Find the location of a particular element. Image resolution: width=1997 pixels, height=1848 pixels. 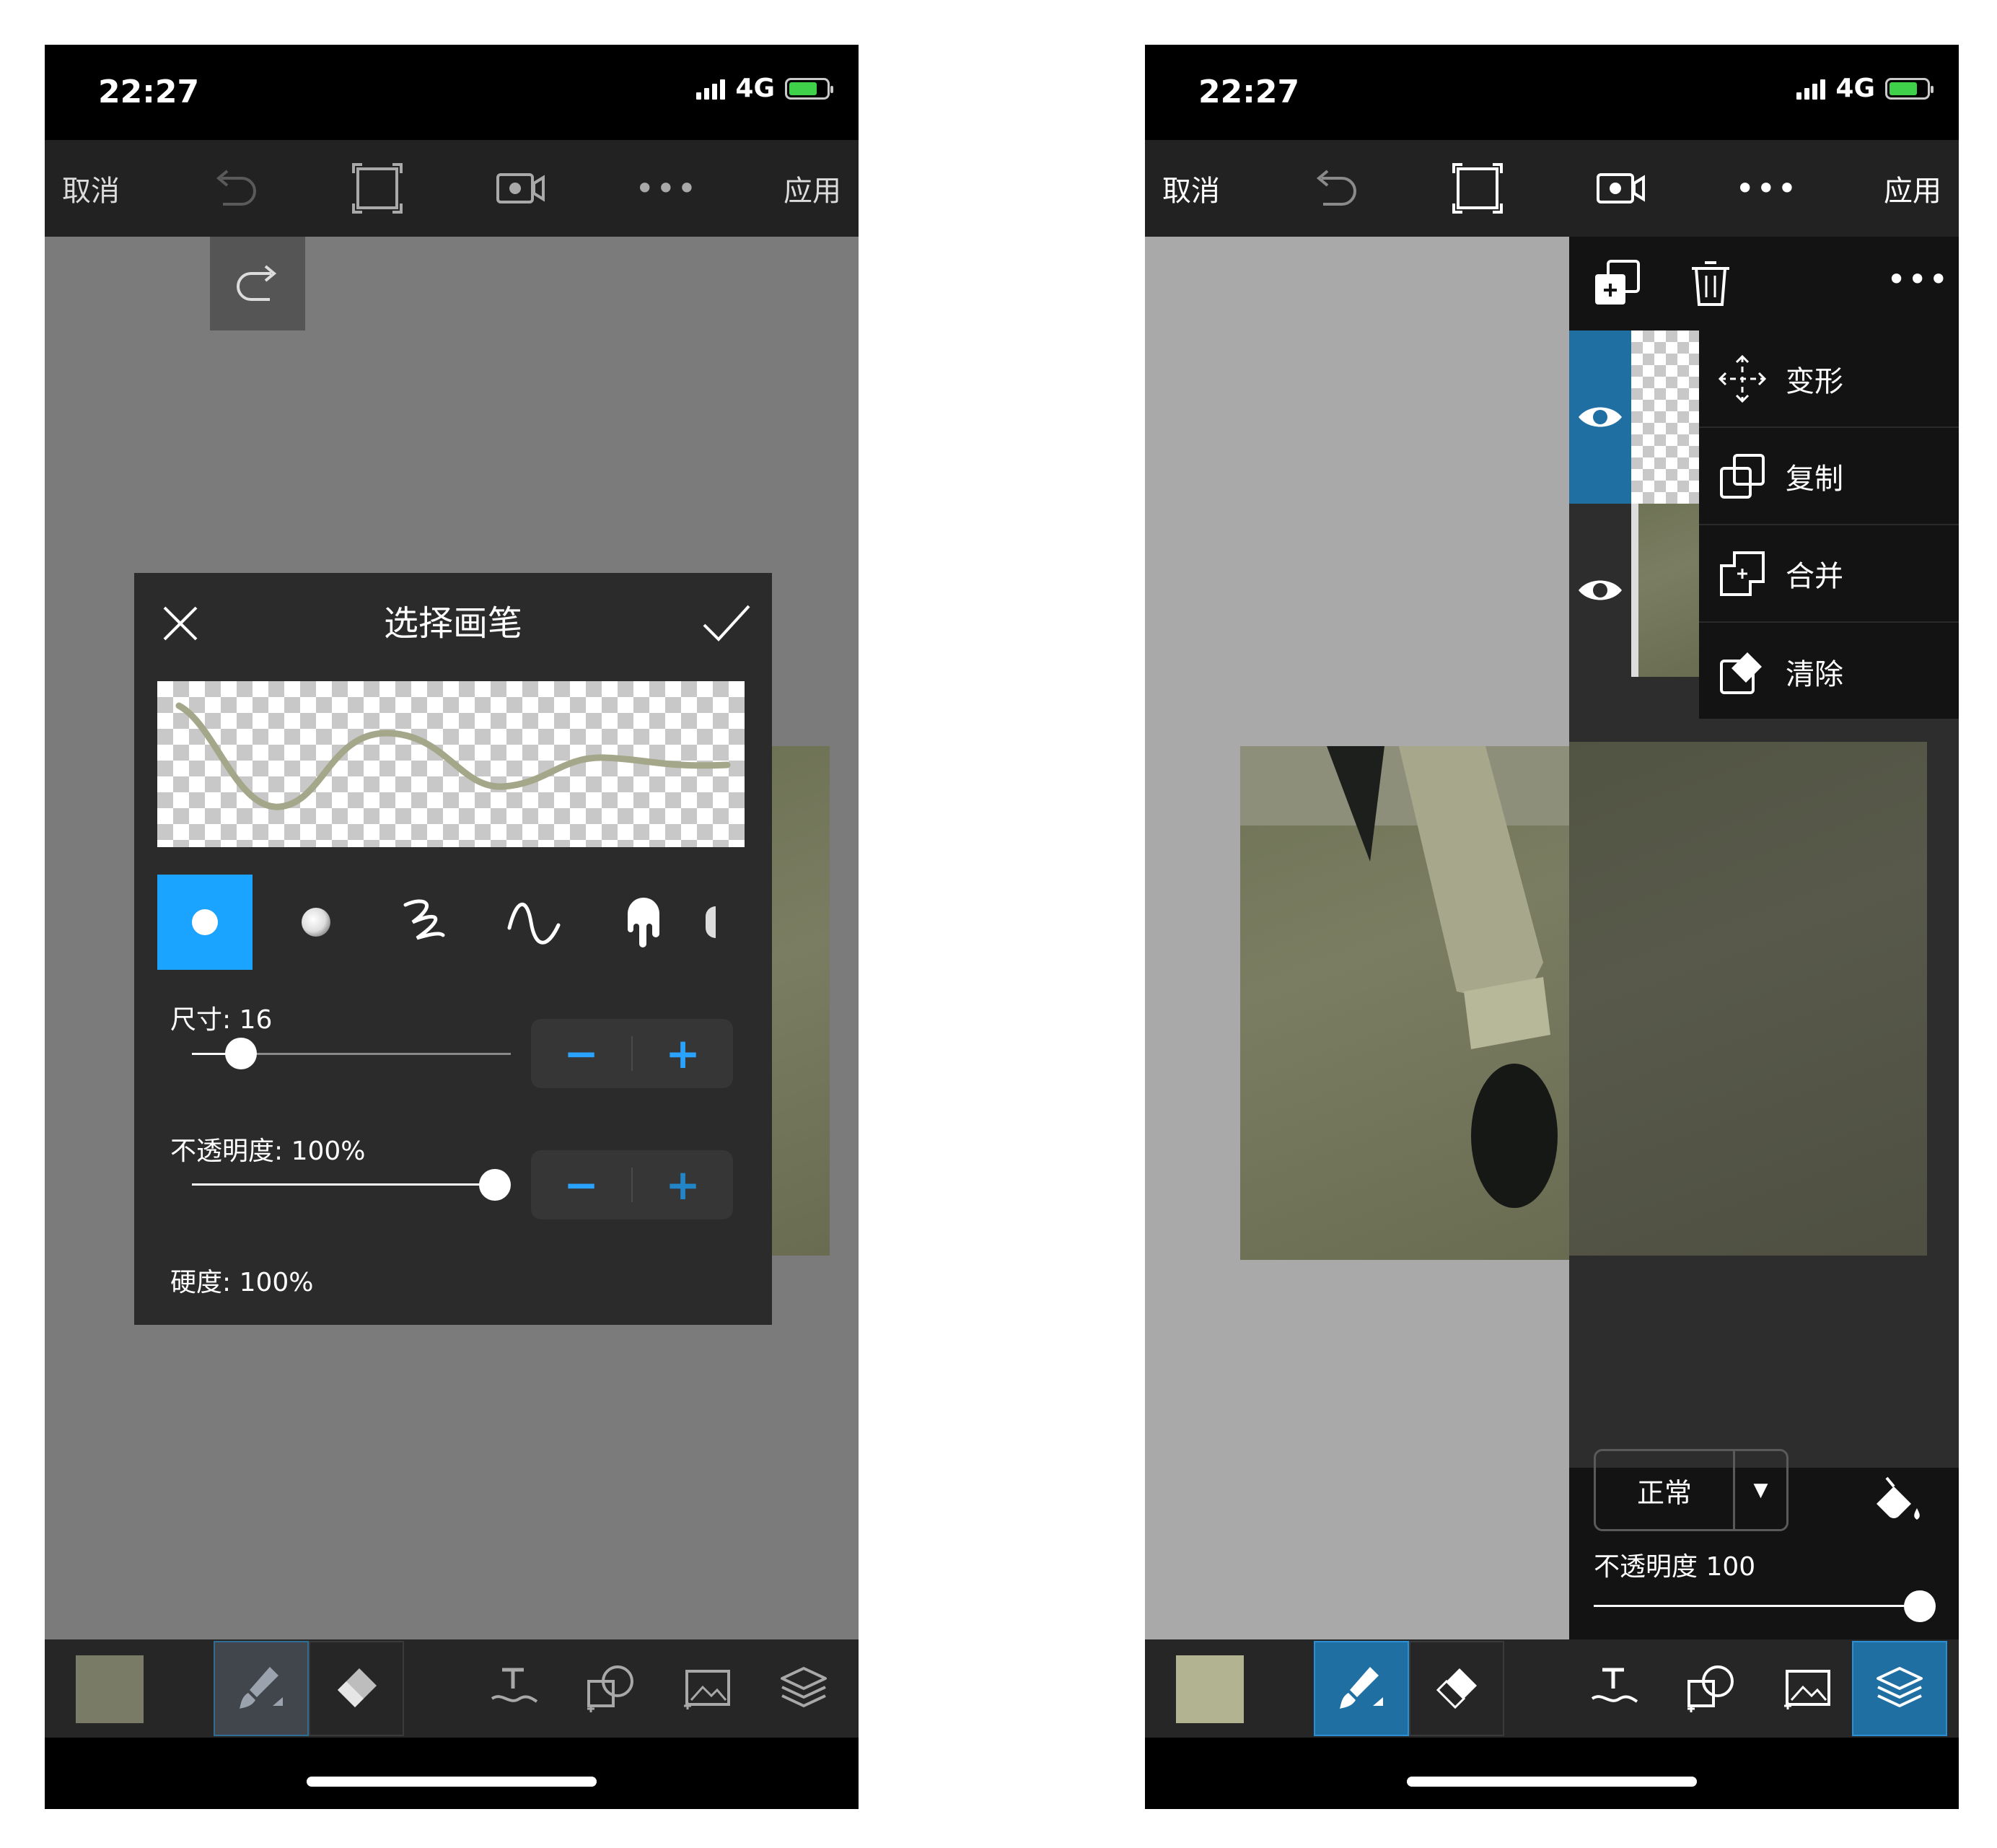

eye-icon is located at coordinates (1600, 590).